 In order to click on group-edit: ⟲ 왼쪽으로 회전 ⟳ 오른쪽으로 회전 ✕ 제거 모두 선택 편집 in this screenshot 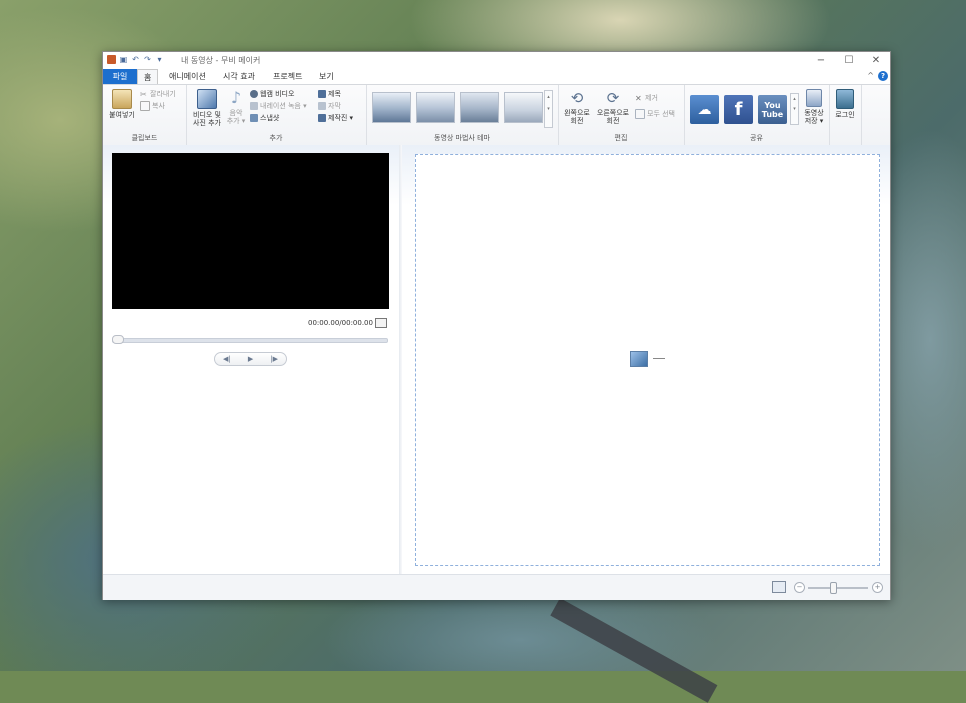, I will do `click(621, 115)`.